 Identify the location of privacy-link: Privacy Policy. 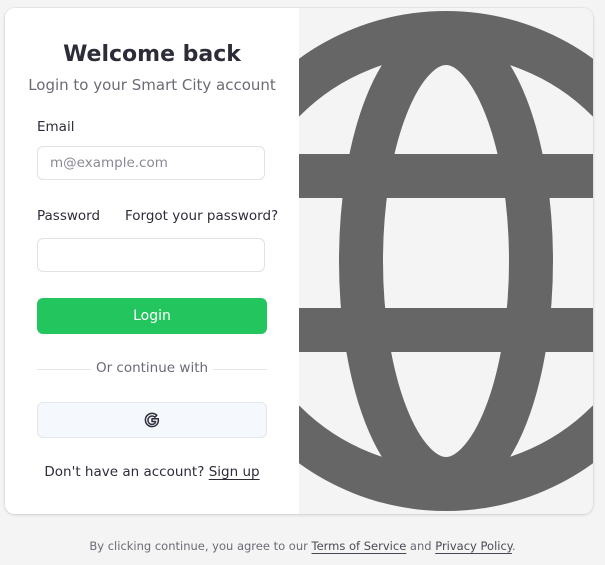
(473, 546).